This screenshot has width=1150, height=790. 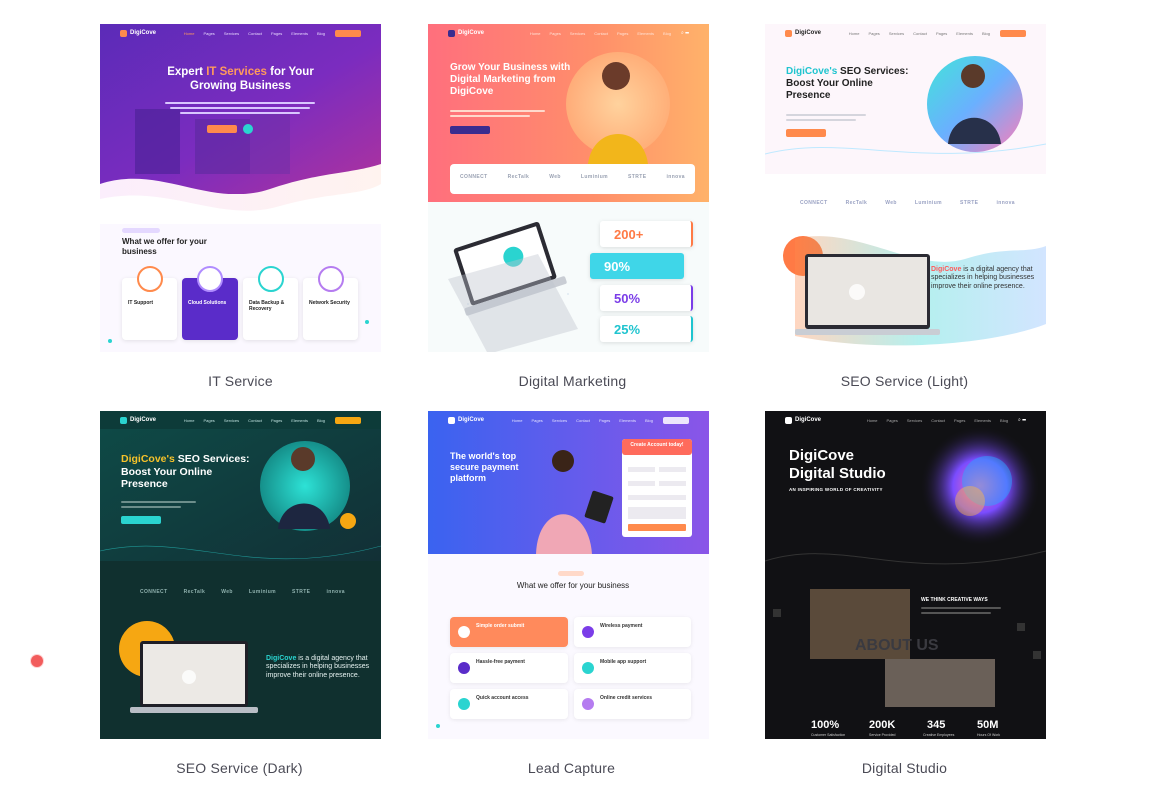 I want to click on it-service-cta-button, so click(x=222, y=129).